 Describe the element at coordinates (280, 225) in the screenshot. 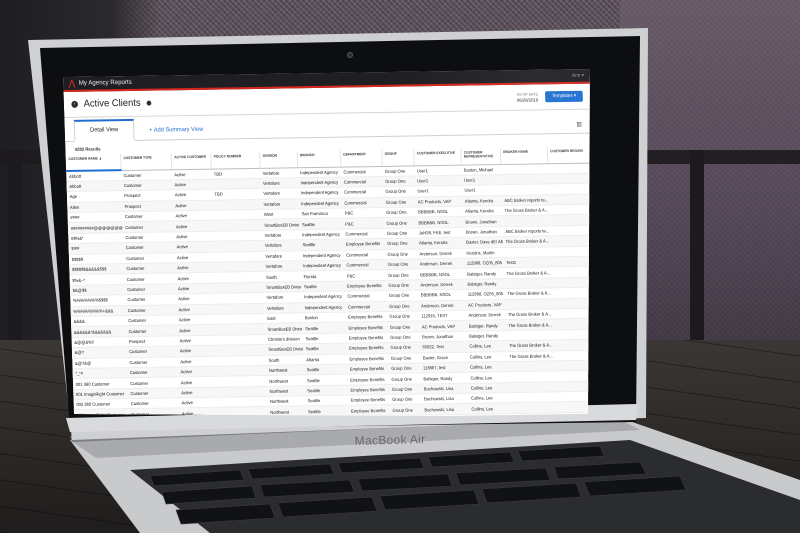

I see `table-cell: SmartBoxEB Division` at that location.